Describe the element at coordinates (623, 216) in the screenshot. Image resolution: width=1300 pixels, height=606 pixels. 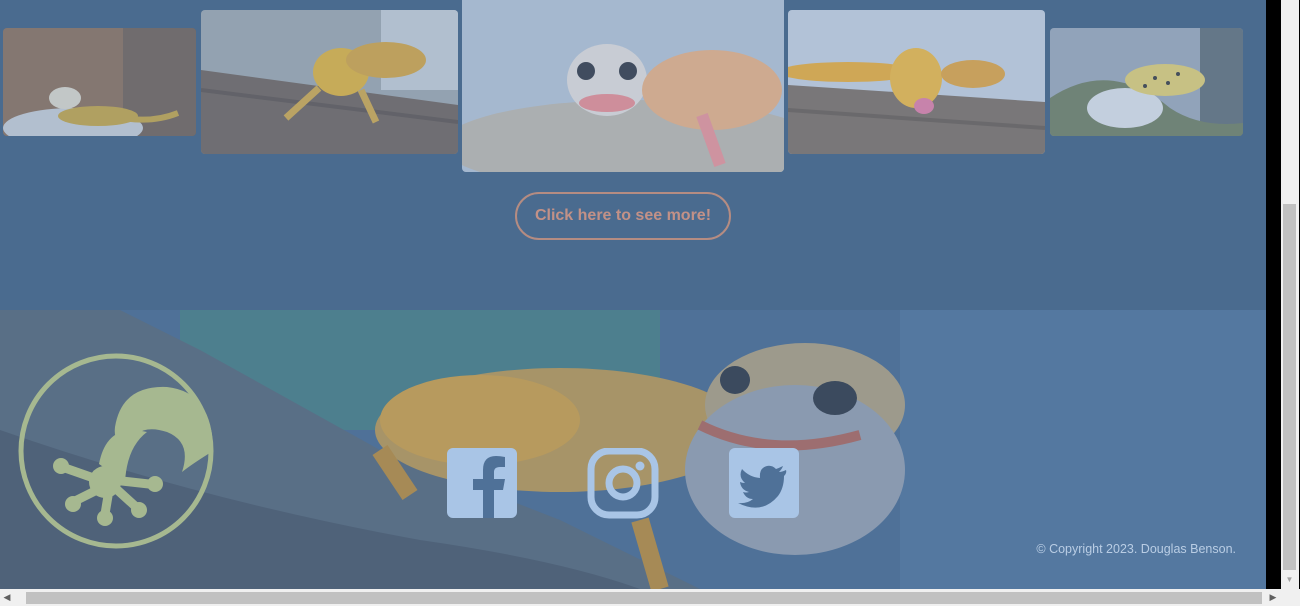
I see `see-more-button: Click here to see more!` at that location.